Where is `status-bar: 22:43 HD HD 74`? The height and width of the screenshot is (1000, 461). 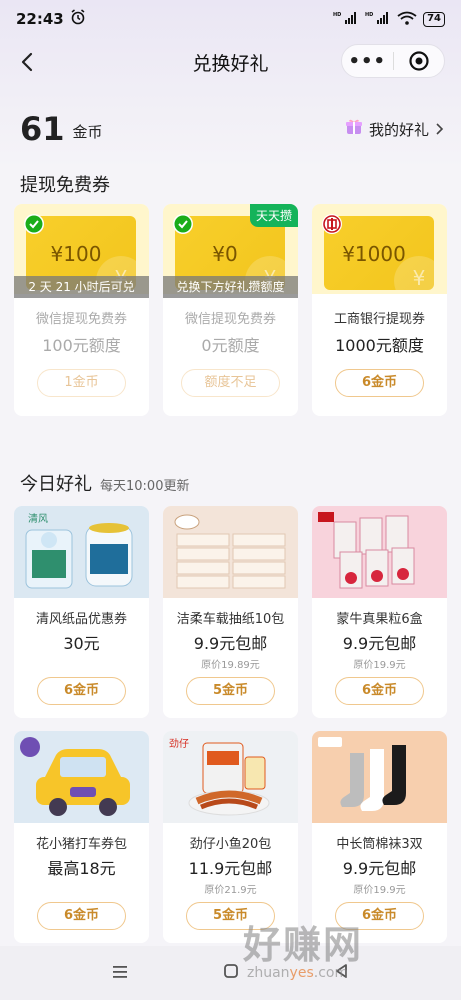
status-bar: 22:43 HD HD 74 is located at coordinates (230, 19).